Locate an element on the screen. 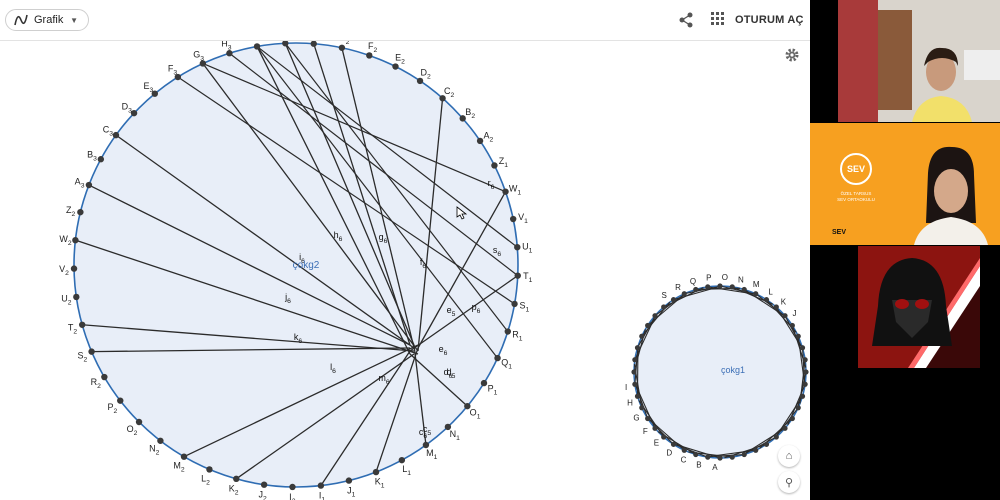  vertex-label: U2 is located at coordinates (66, 299).